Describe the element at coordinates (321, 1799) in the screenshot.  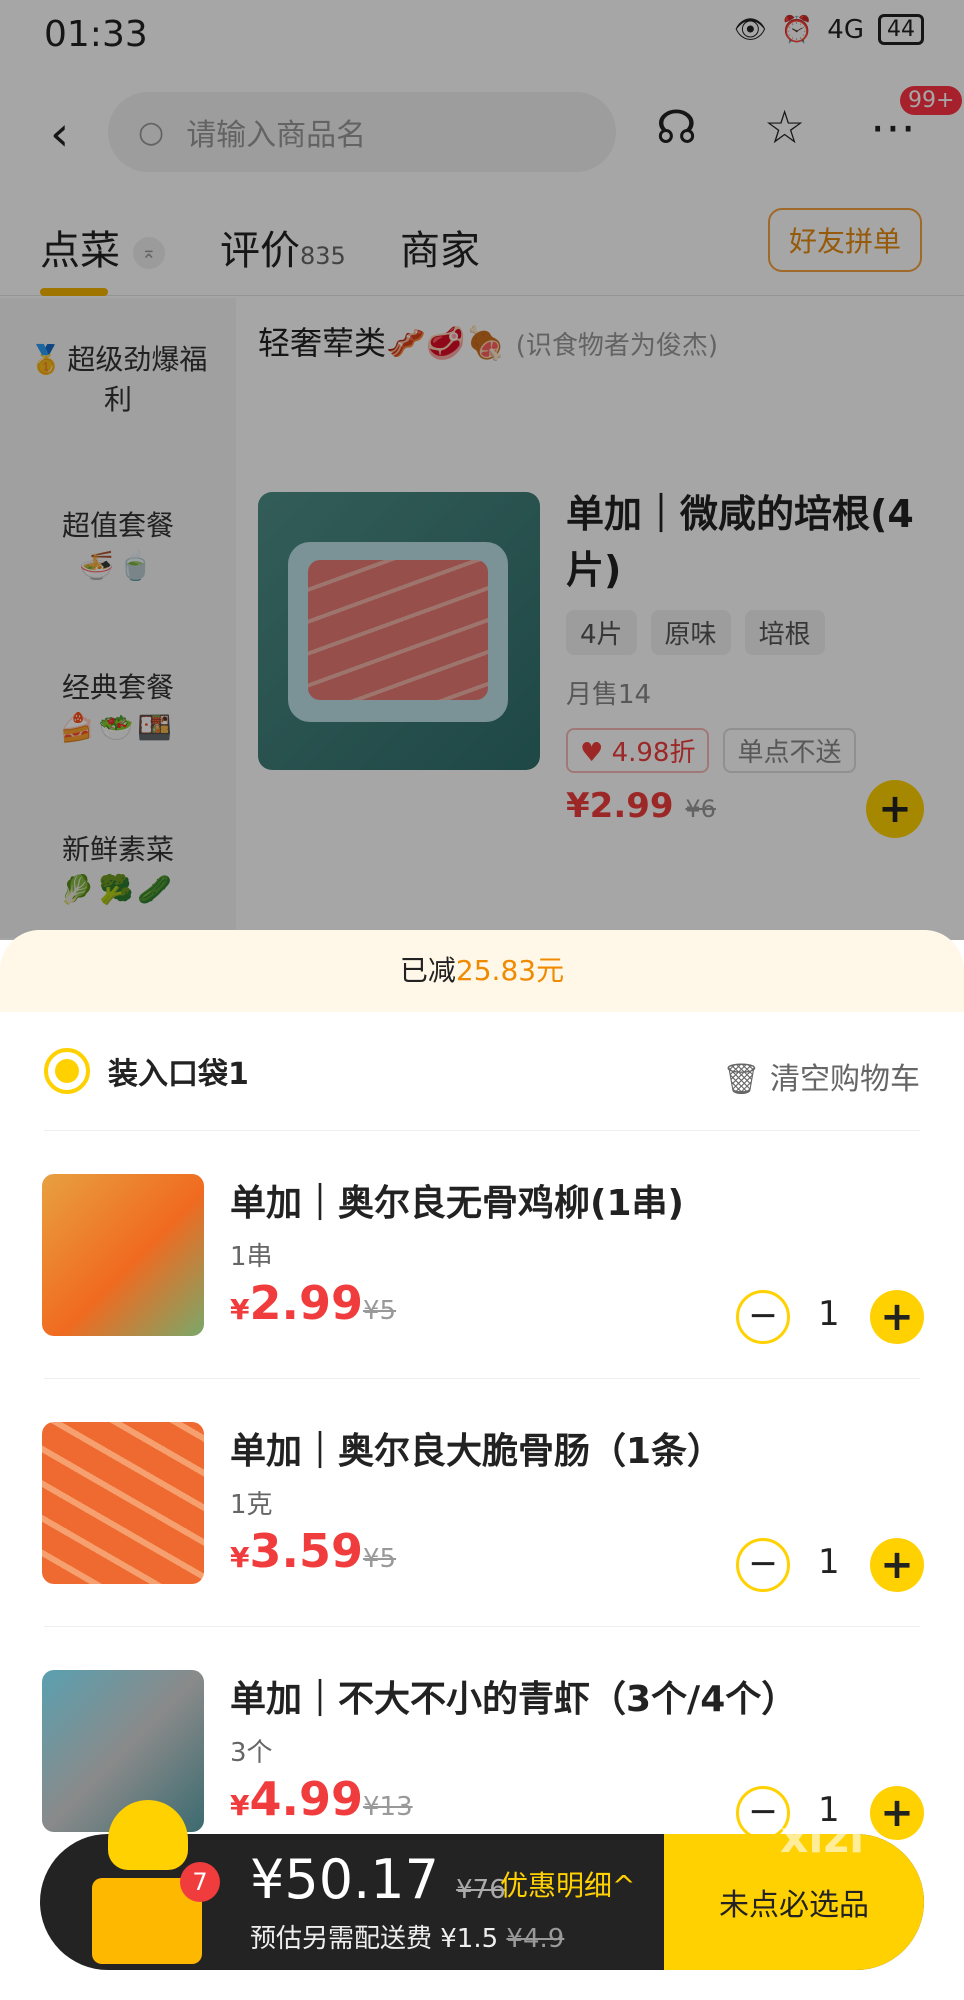
I see `cart-item-price: ¥4.99¥13` at that location.